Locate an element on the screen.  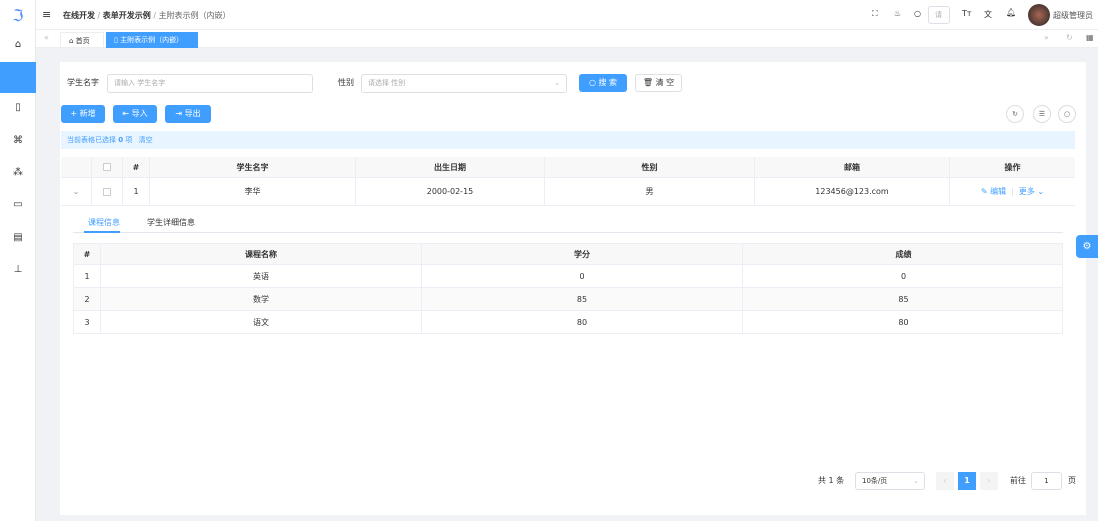
grid-icon: ▦ is located at coordinates (1090, 37).